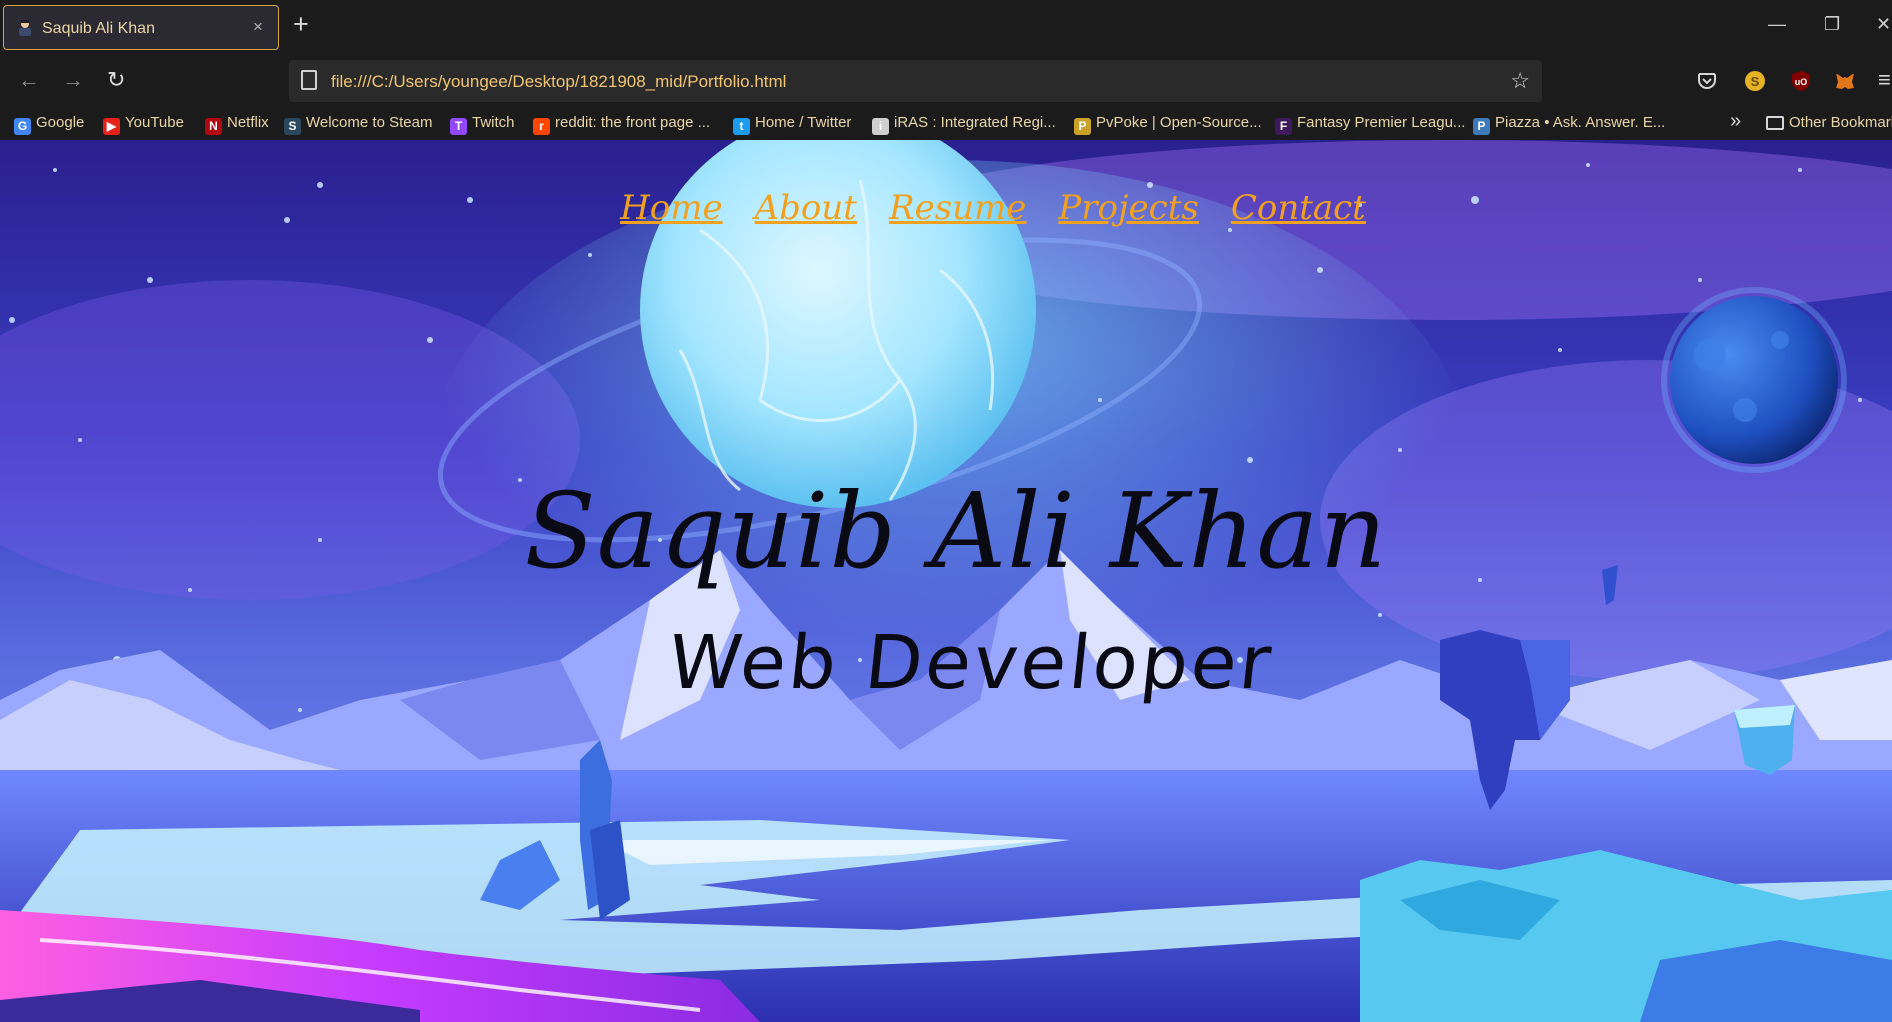  What do you see at coordinates (1298, 208) in the screenshot?
I see `nav-link-contact: Contact` at bounding box center [1298, 208].